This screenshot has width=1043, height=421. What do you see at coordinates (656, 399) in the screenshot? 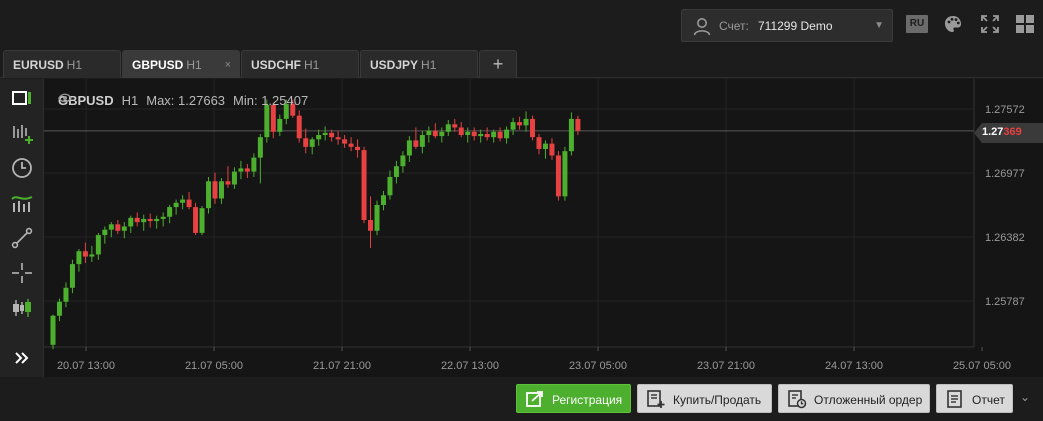
I see `document-plus-icon` at bounding box center [656, 399].